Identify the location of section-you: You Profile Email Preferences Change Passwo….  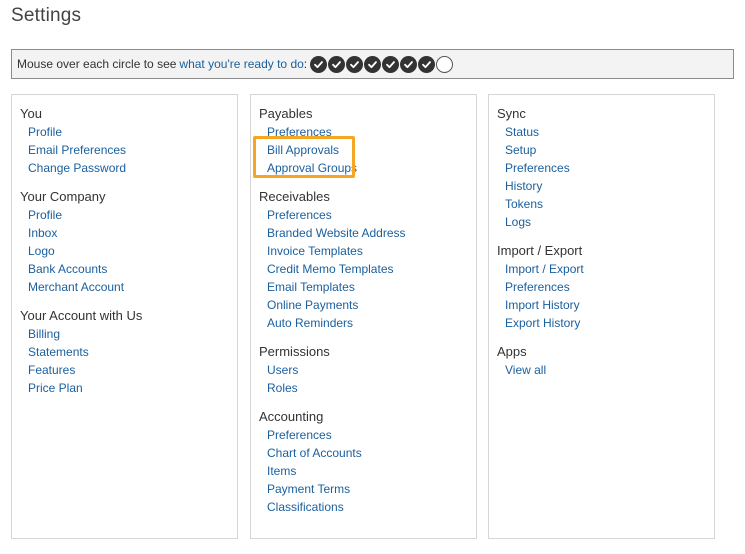
(128, 141).